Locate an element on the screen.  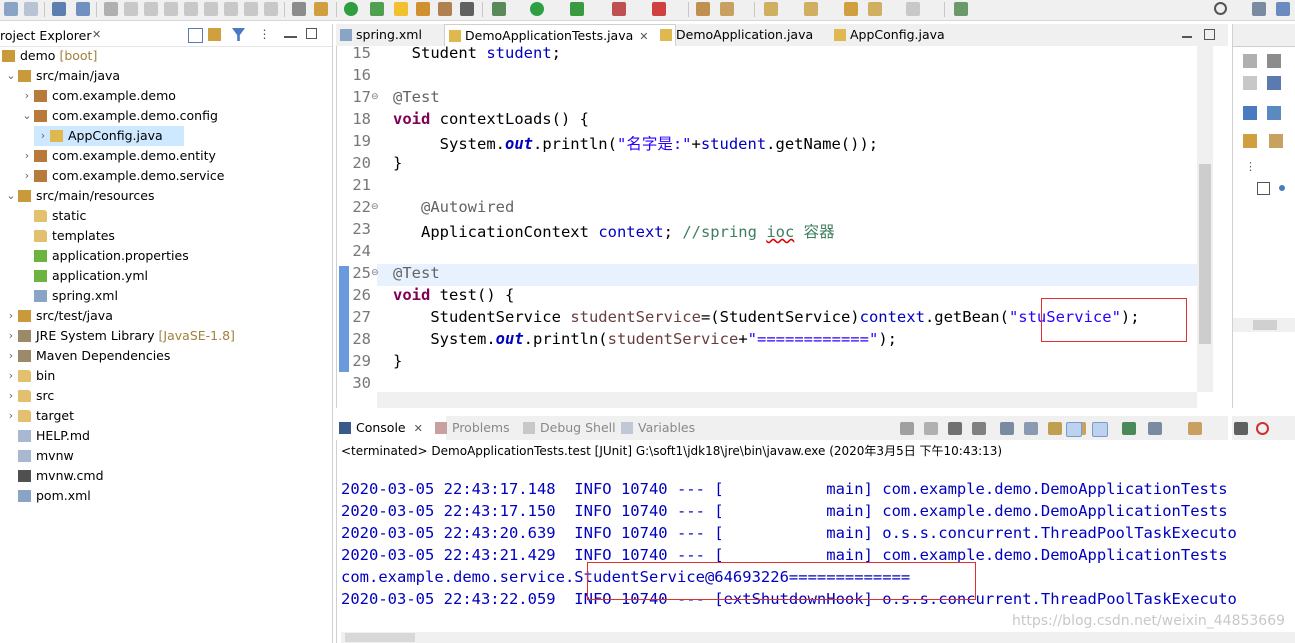
resume-icon is located at coordinates (131, 9).